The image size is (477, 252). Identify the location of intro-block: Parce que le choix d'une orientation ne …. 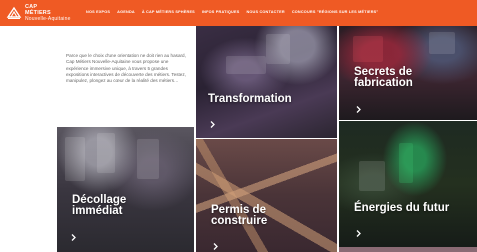
(126, 76).